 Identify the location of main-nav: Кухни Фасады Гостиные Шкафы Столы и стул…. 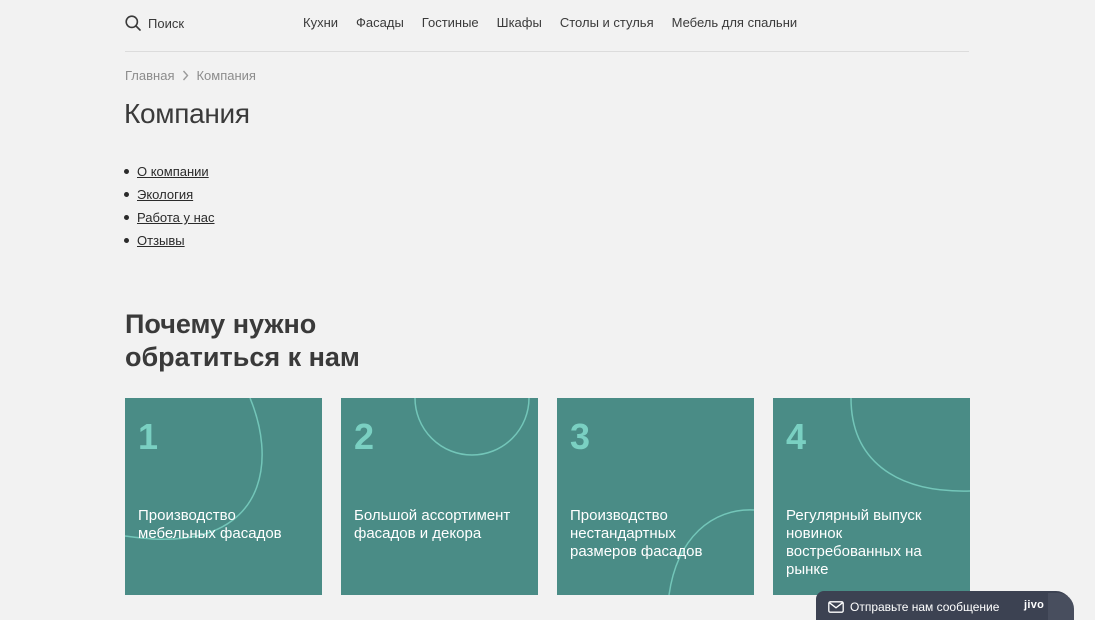
(559, 22).